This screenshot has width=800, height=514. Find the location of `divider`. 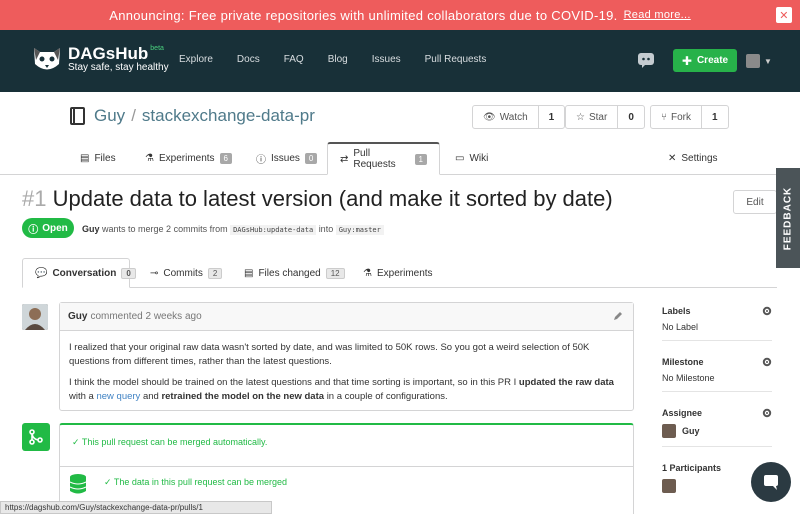

divider is located at coordinates (346, 466).